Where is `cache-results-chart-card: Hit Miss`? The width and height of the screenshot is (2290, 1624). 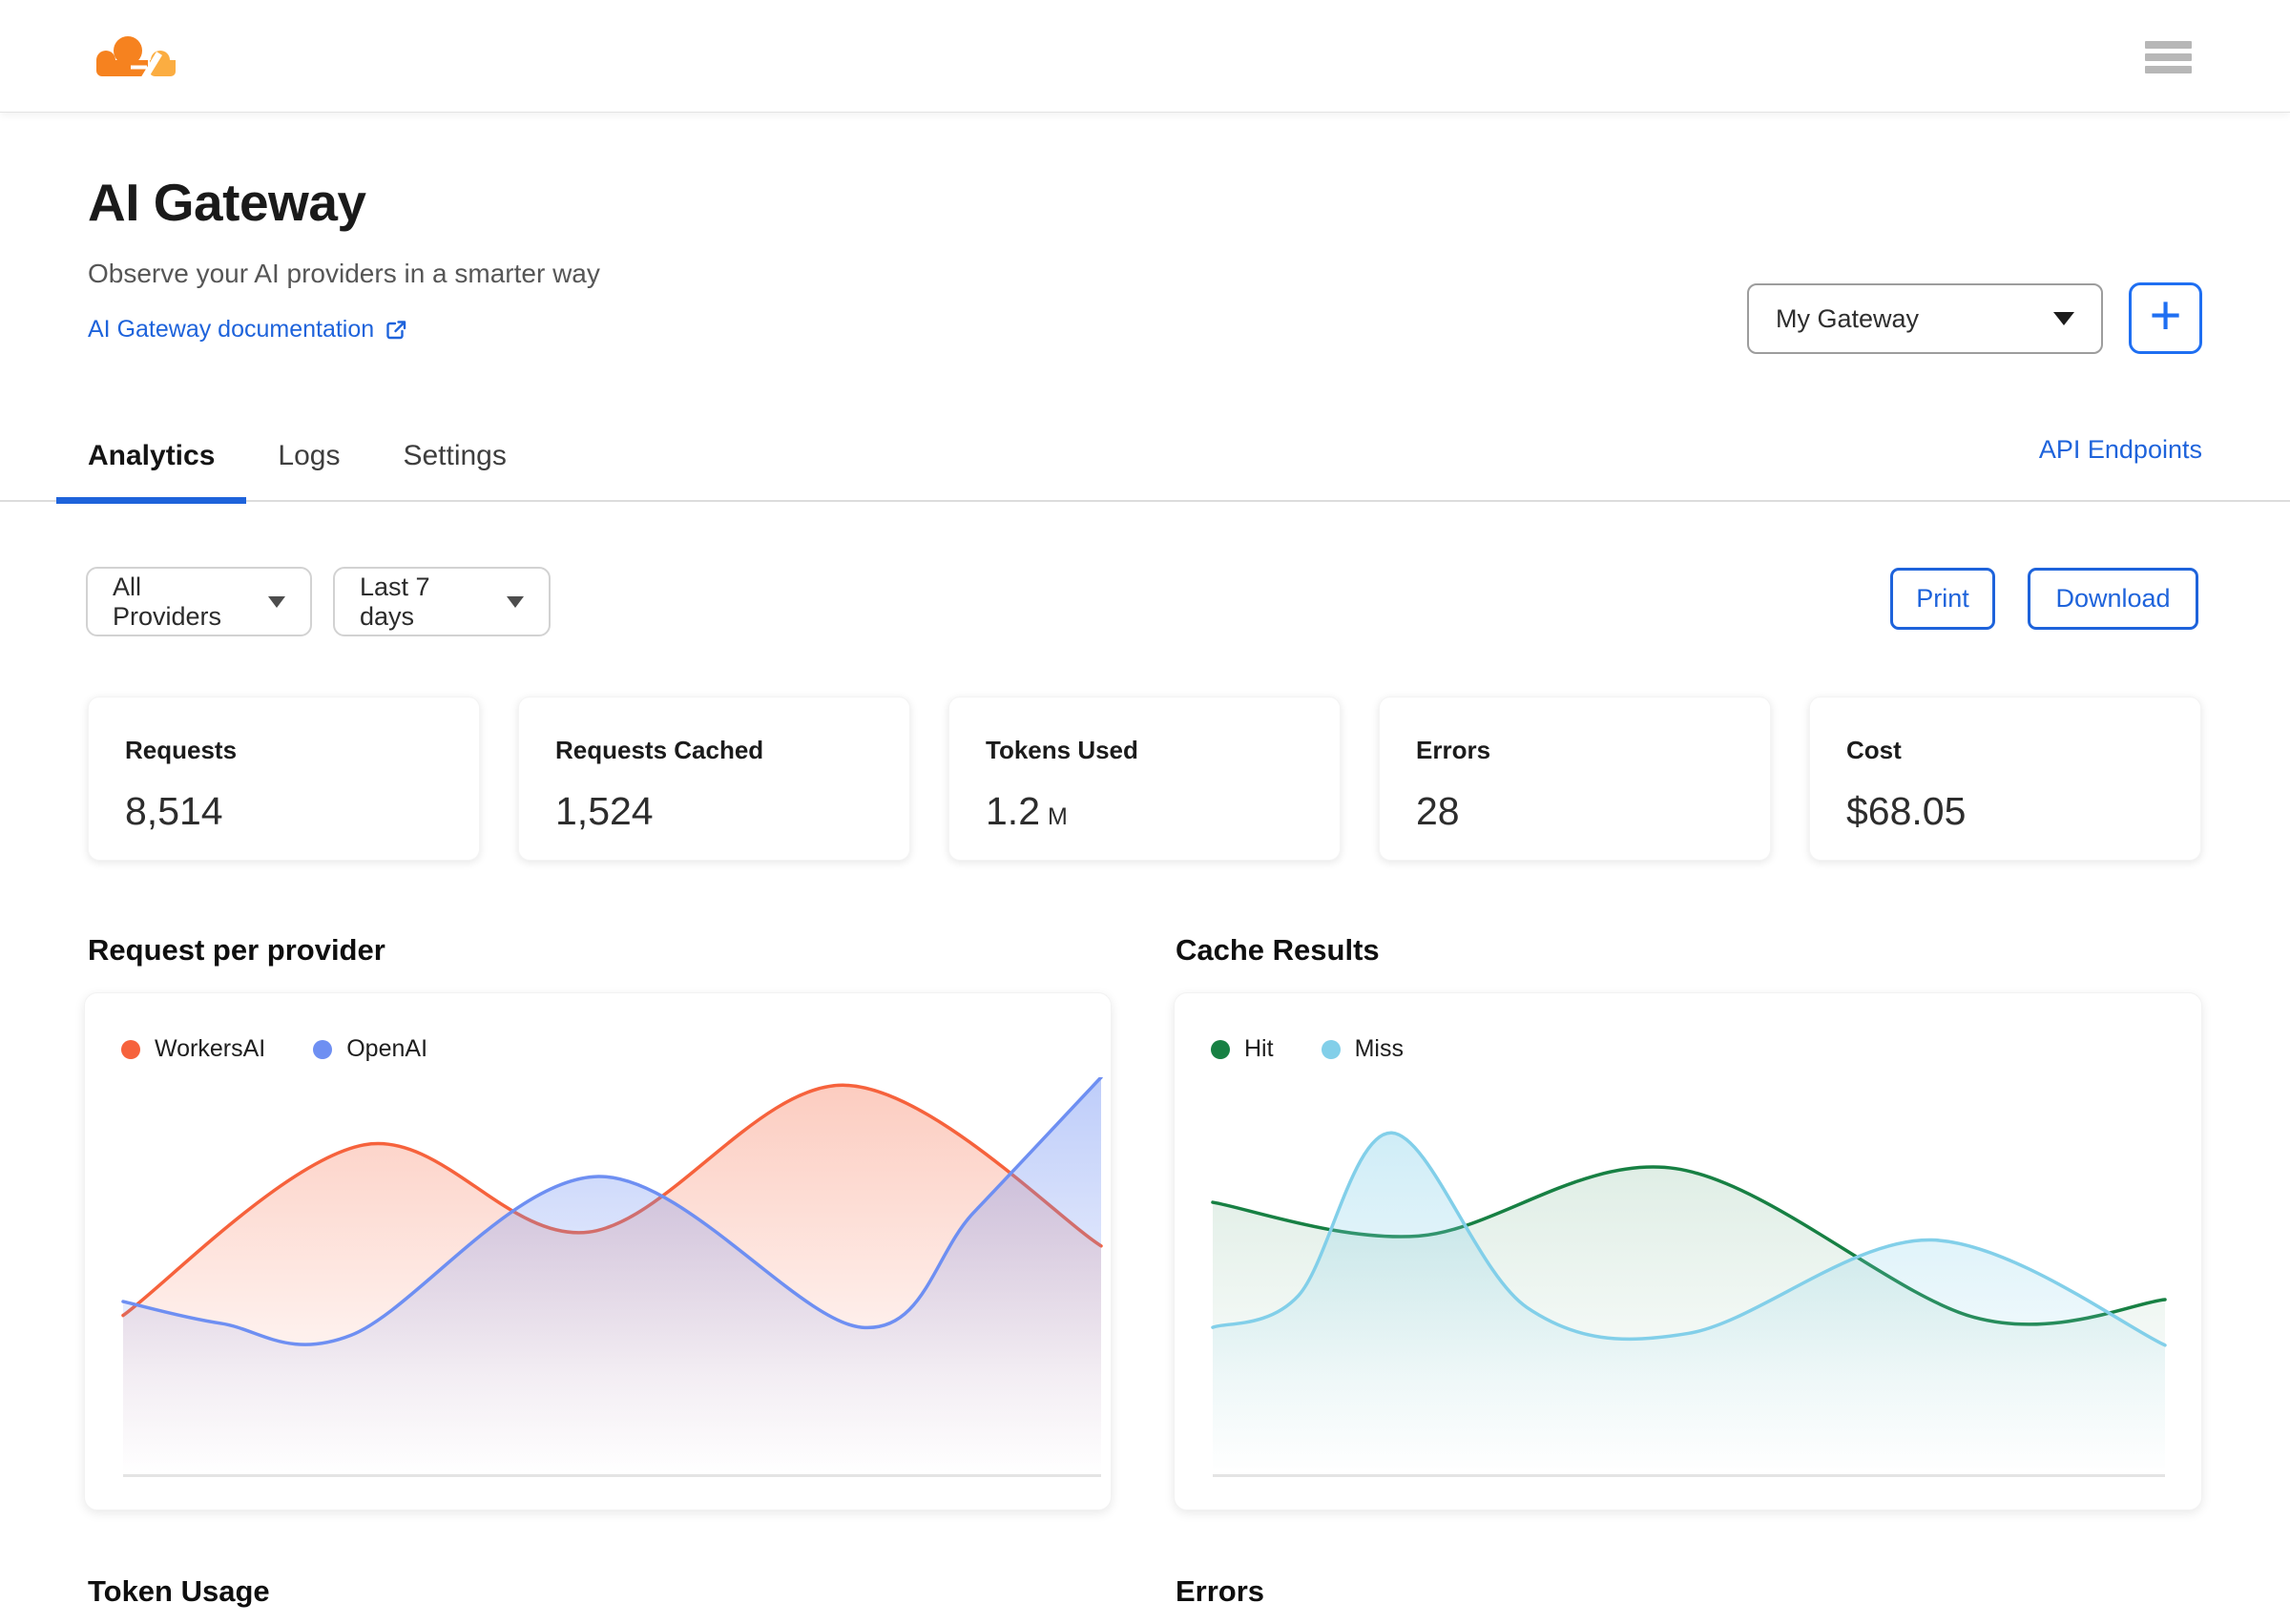
cache-results-chart-card: Hit Miss is located at coordinates (1688, 1251).